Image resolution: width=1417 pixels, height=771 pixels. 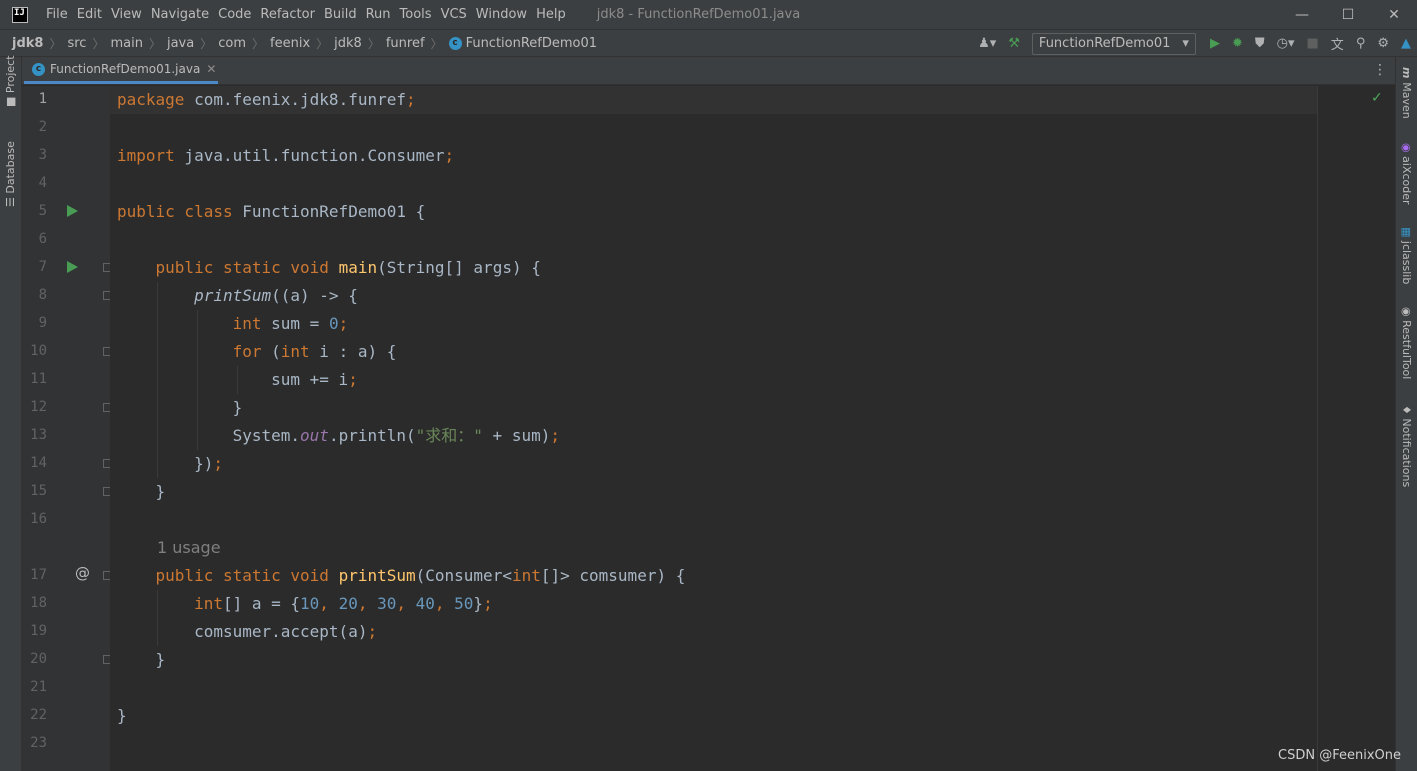 What do you see at coordinates (242, 267) in the screenshot?
I see `keyword: public static void` at bounding box center [242, 267].